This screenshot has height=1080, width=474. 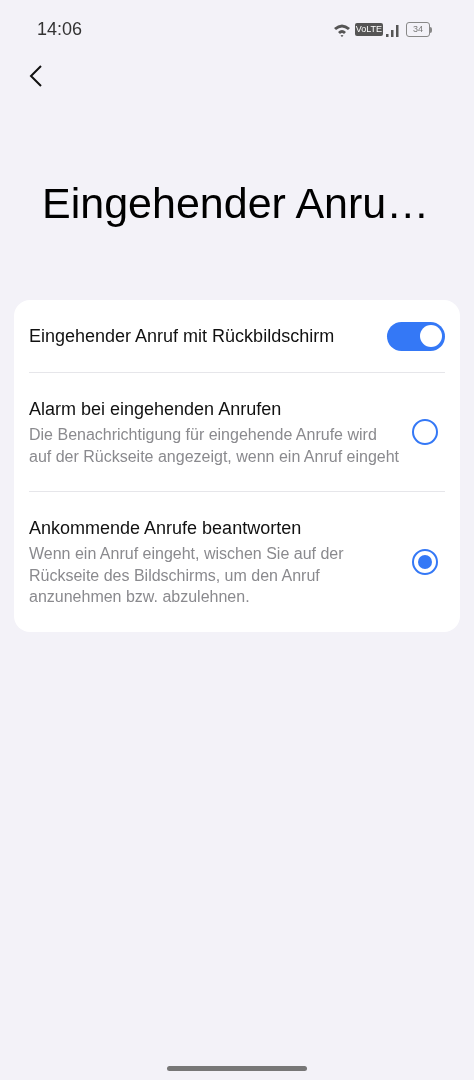 I want to click on setting-title: Alarm bei eingehenden Anrufen, so click(x=156, y=409).